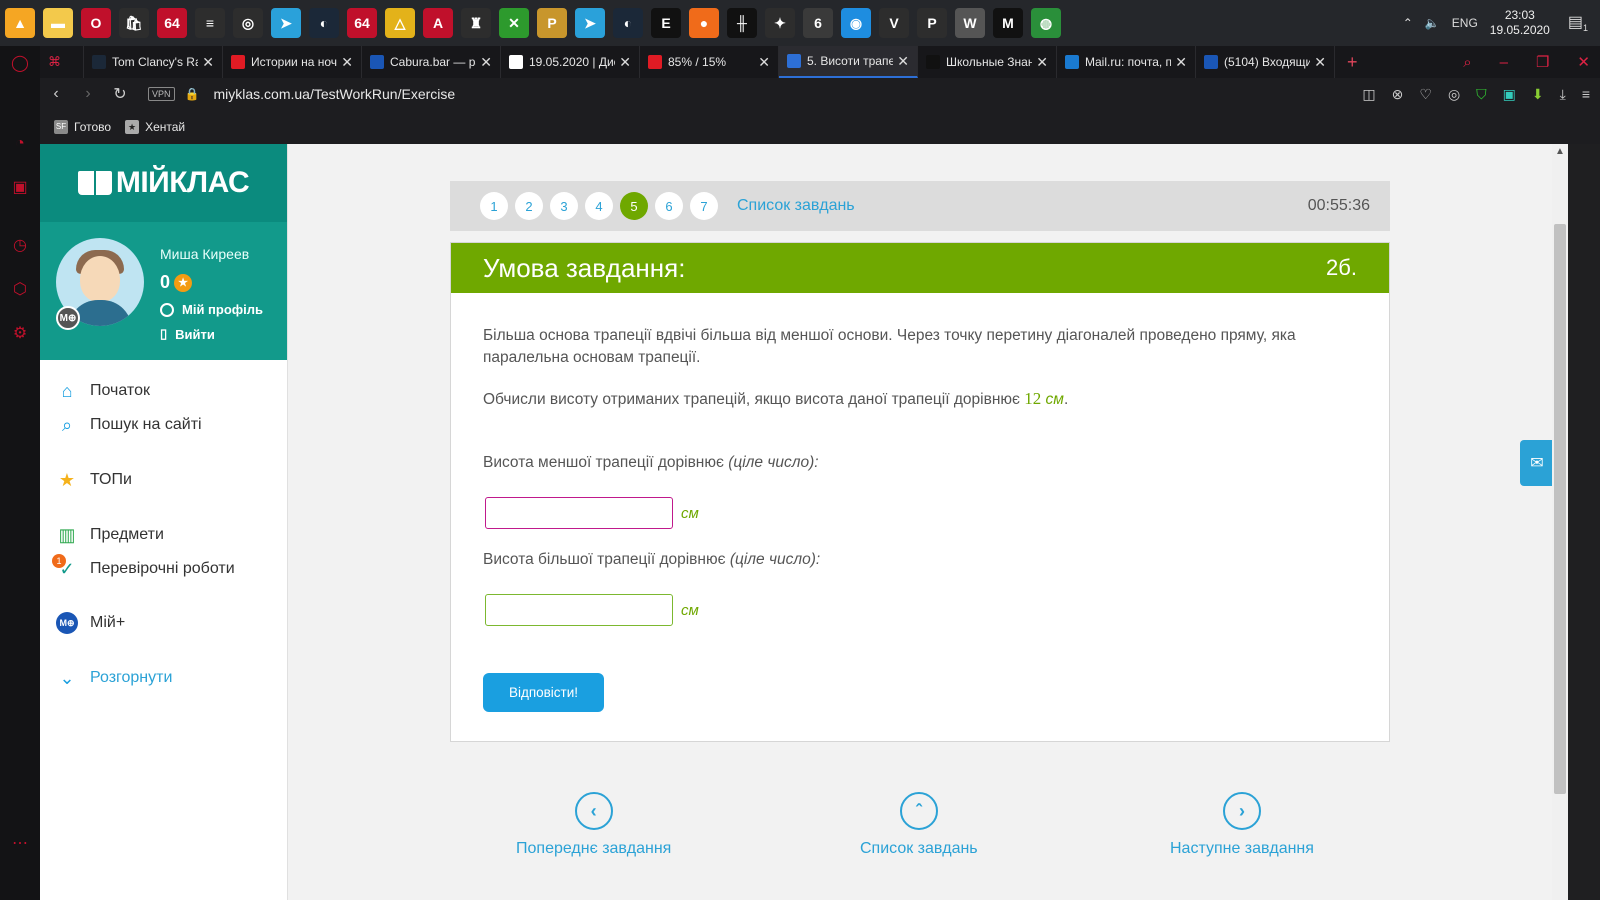 This screenshot has width=1600, height=900. What do you see at coordinates (599, 206) in the screenshot?
I see `exercise-number-4: 4` at bounding box center [599, 206].